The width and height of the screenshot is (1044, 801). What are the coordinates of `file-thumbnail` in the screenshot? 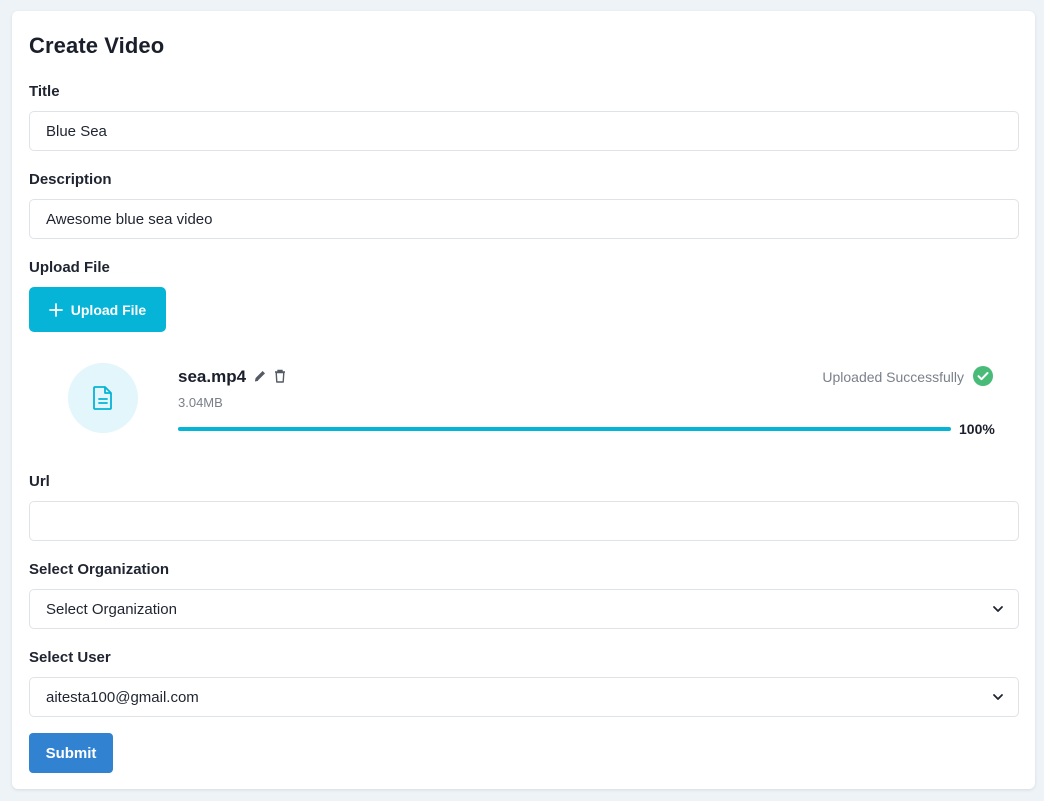 It's located at (103, 398).